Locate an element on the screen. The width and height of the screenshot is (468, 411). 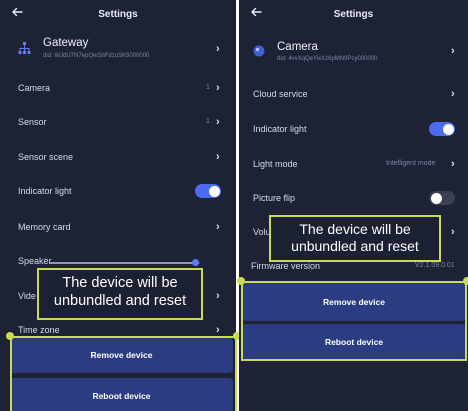
row-label: Speaker is located at coordinates (35, 261).